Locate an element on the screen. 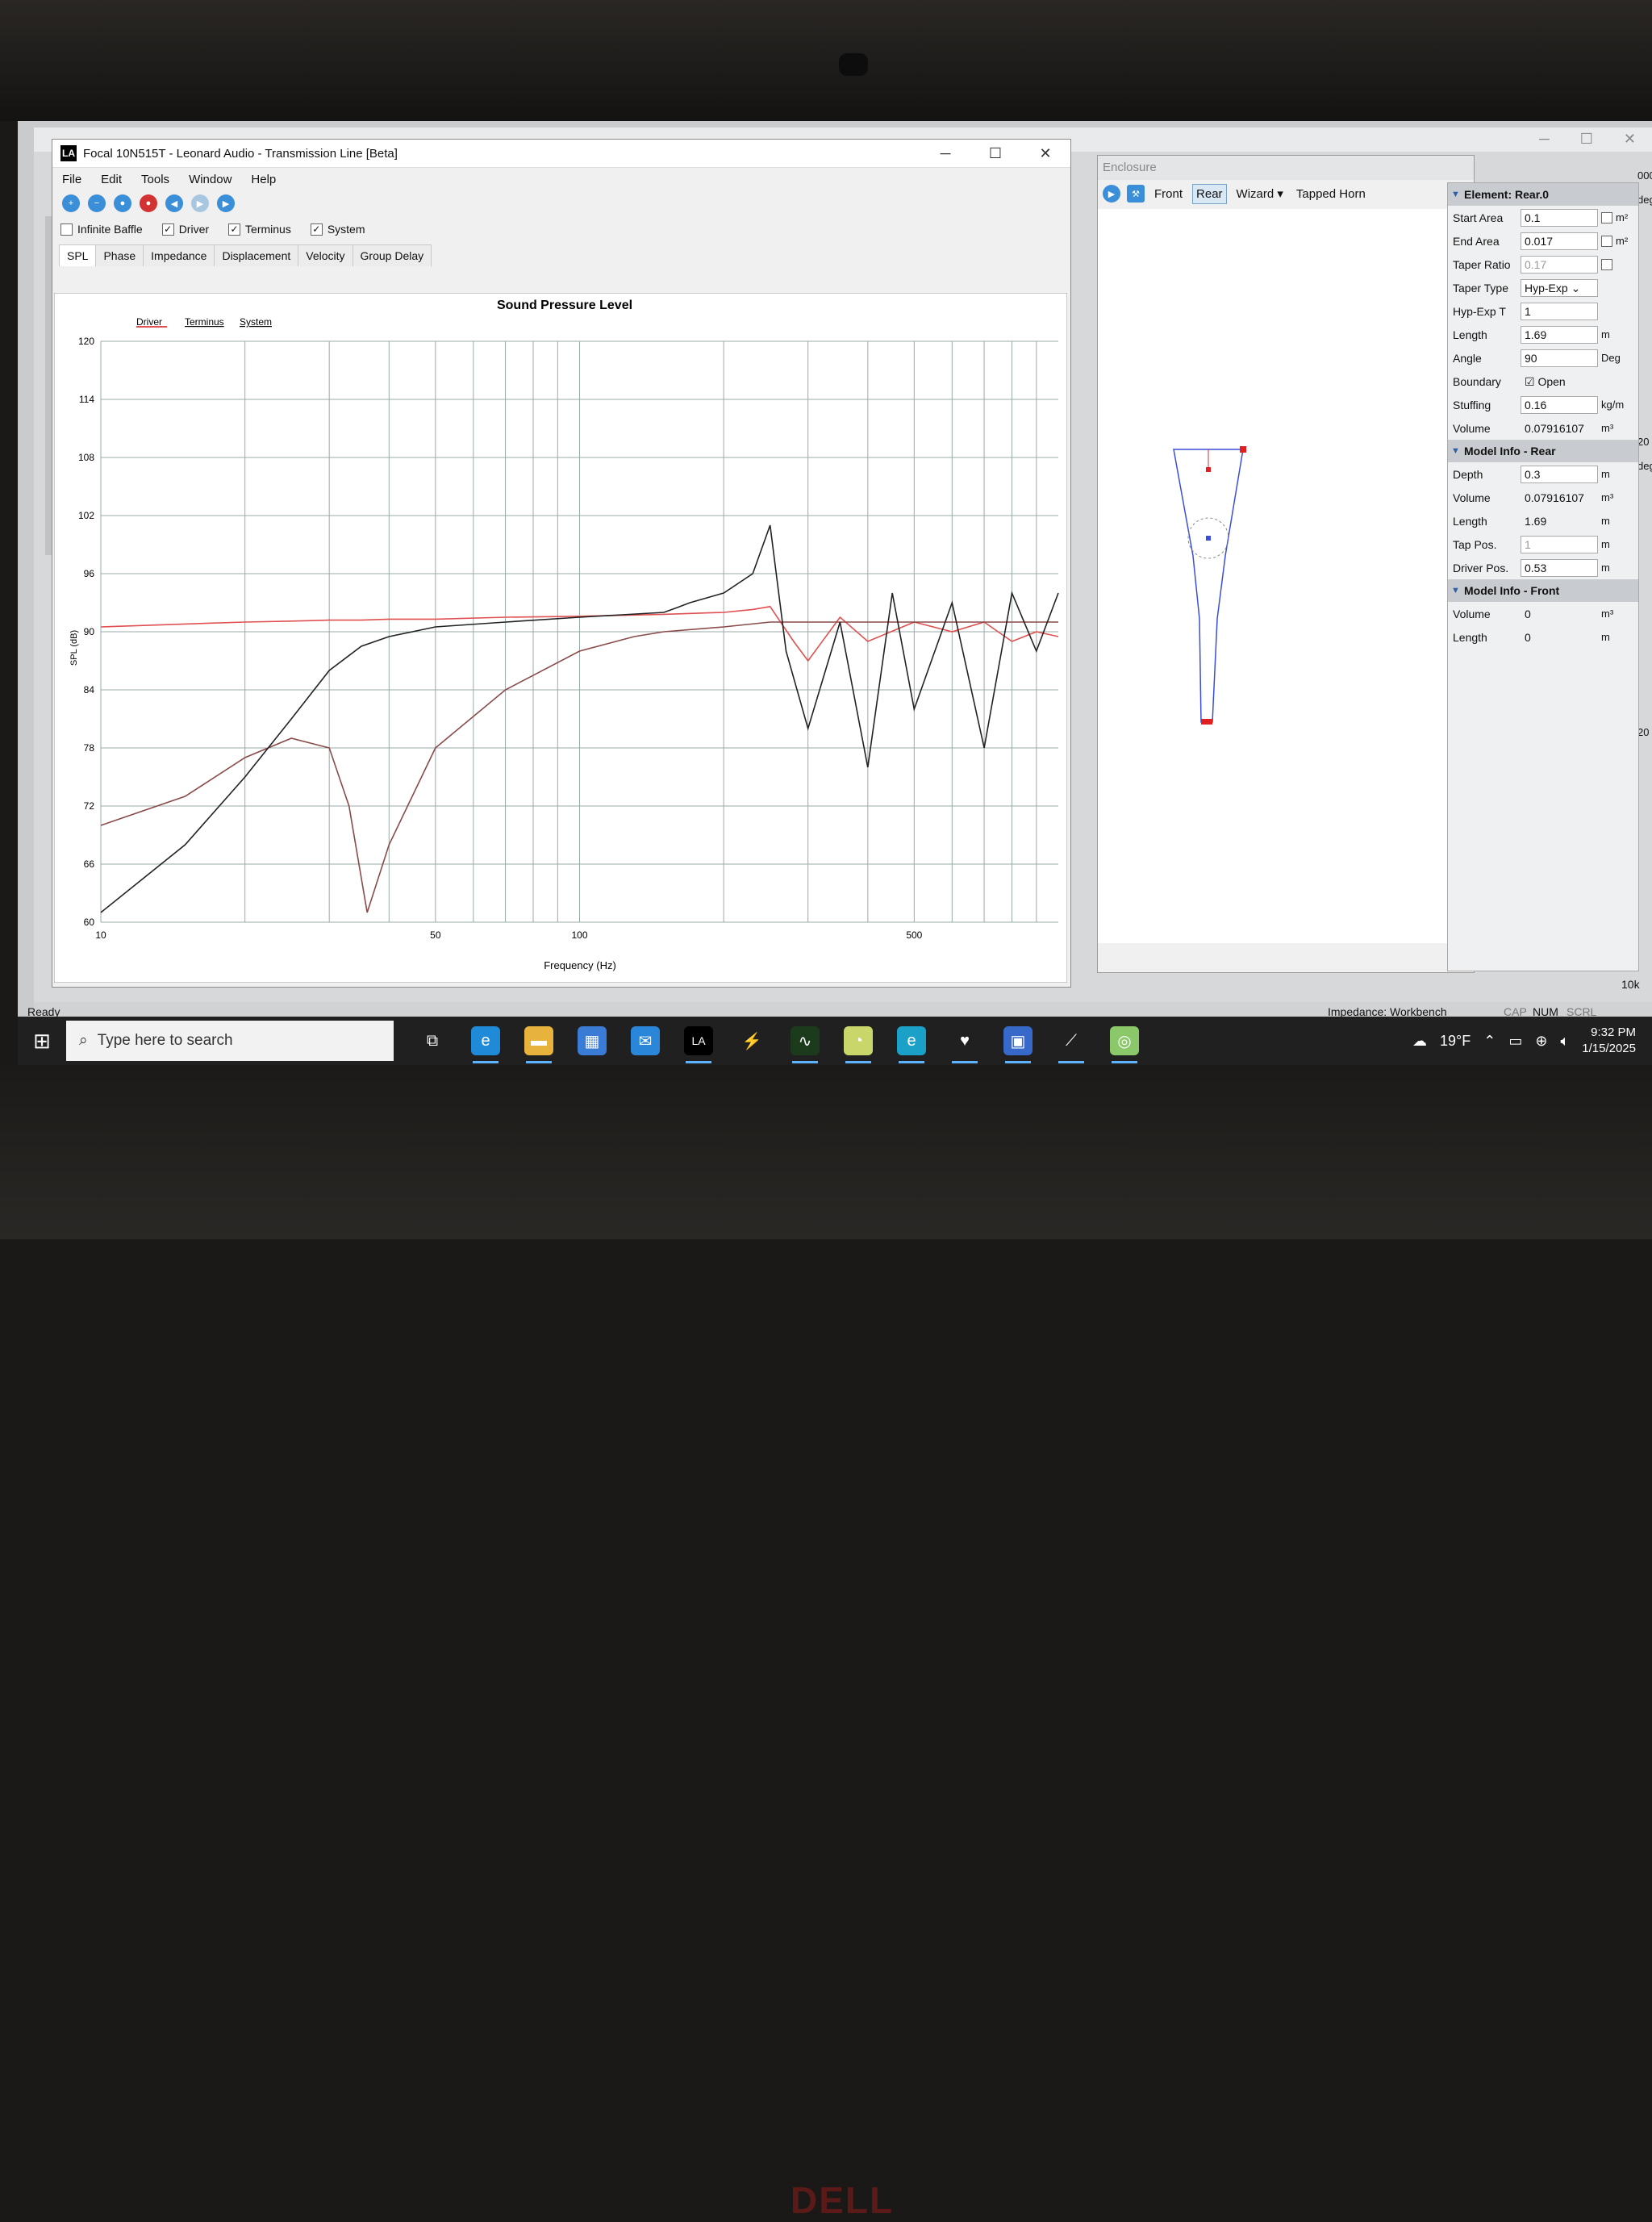 Image resolution: width=1652 pixels, height=2222 pixels. property-unit: m is located at coordinates (1605, 568).